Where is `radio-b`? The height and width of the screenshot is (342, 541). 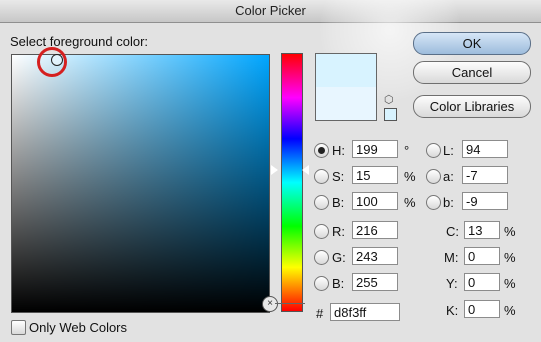
radio-b is located at coordinates (321, 202).